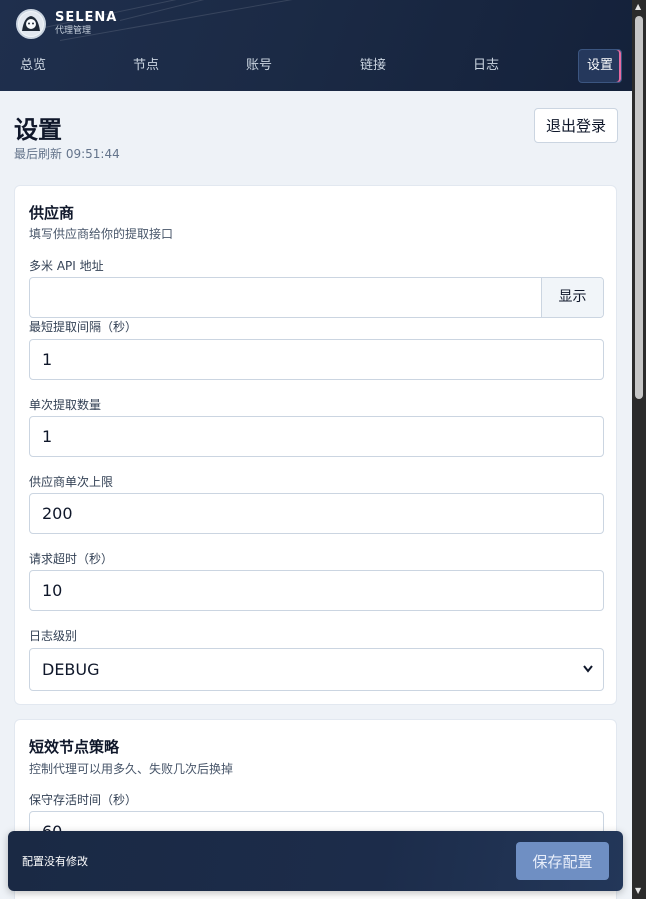 The height and width of the screenshot is (899, 646). What do you see at coordinates (572, 297) in the screenshot?
I see `show-api-url-button: 显示` at bounding box center [572, 297].